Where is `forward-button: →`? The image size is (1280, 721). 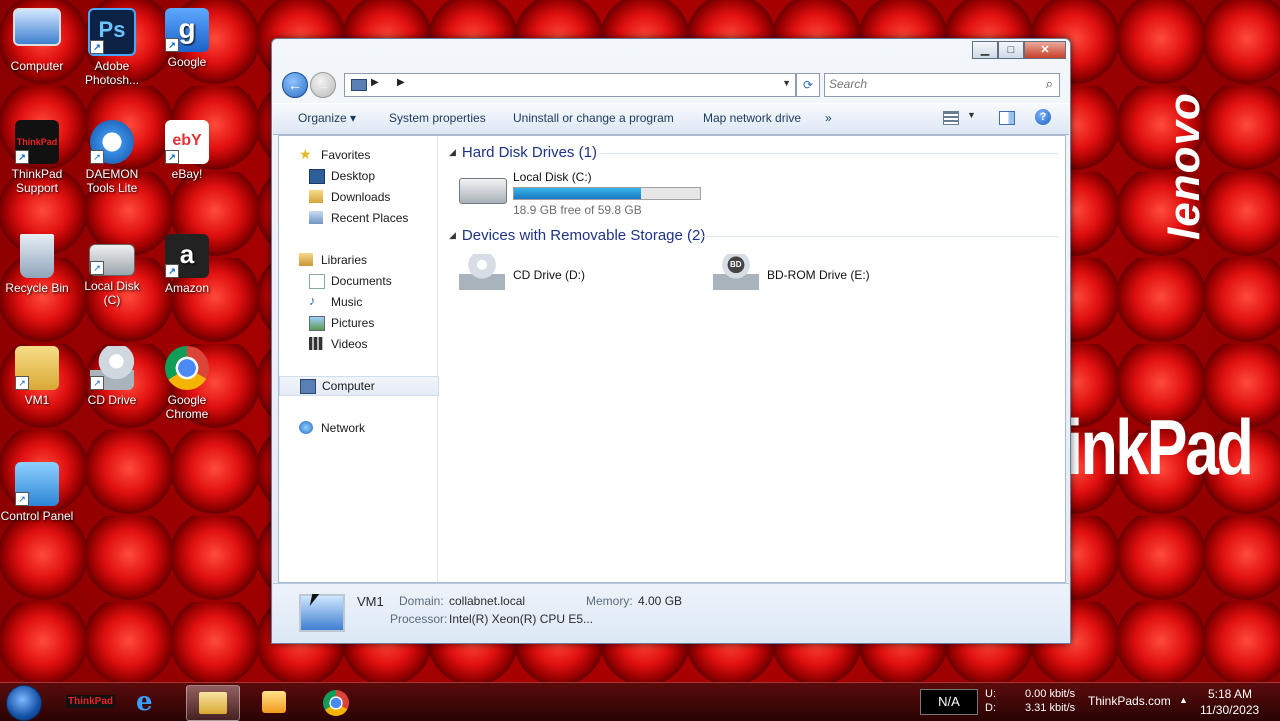 forward-button: → is located at coordinates (323, 85).